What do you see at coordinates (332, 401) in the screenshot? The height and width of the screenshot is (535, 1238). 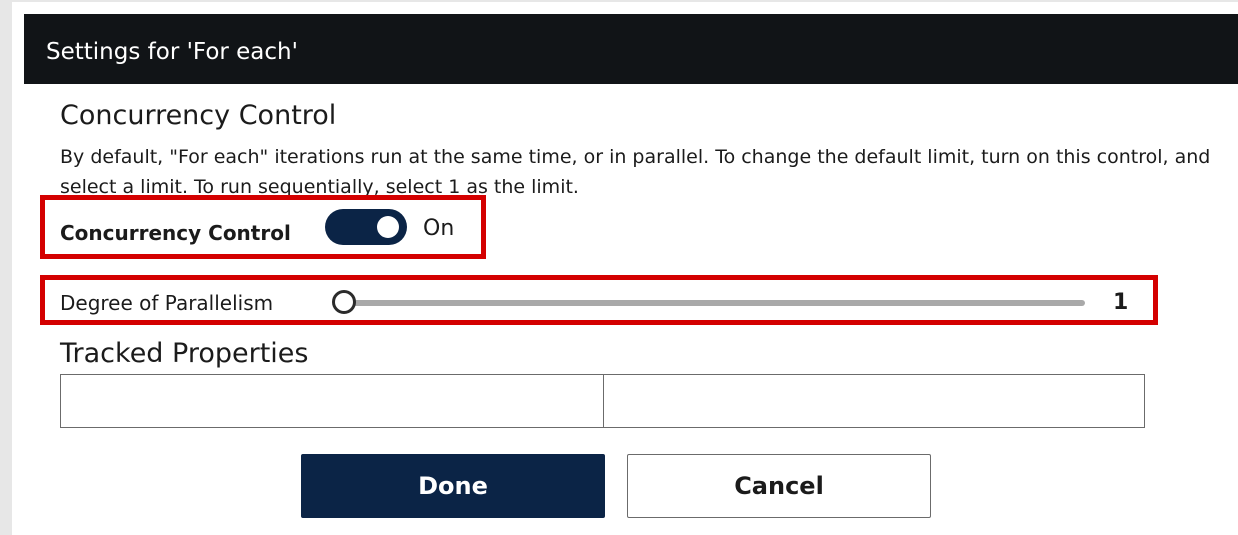 I see `tracked-property-key-input` at bounding box center [332, 401].